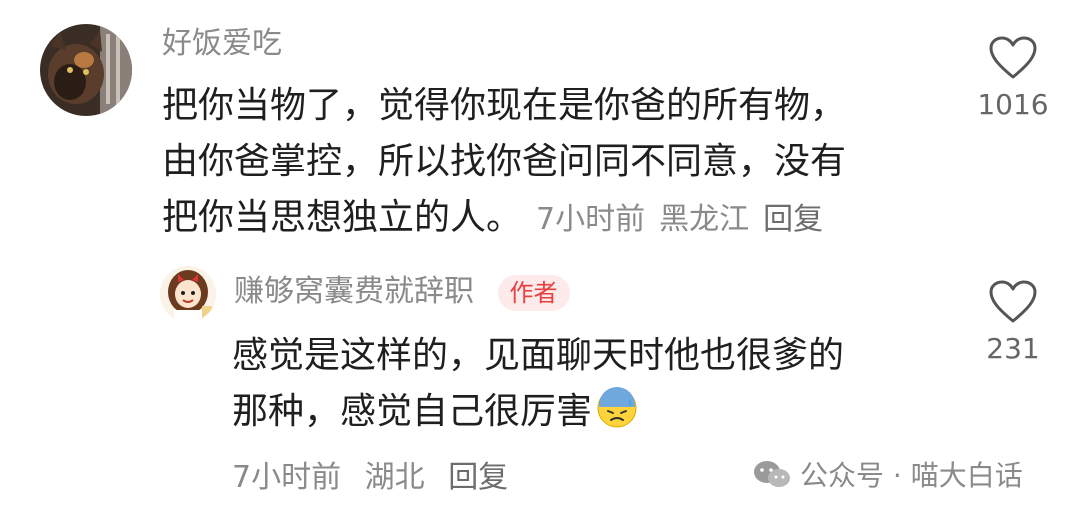  Describe the element at coordinates (538, 355) in the screenshot. I see `reply-line: 感觉是这样的，见面聊天时他也很爹的` at that location.